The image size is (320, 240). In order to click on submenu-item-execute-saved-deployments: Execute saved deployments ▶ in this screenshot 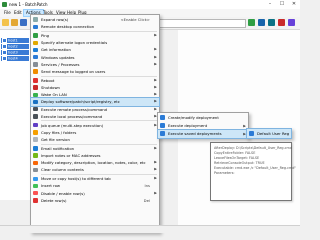, I will do `click(203, 133)`.